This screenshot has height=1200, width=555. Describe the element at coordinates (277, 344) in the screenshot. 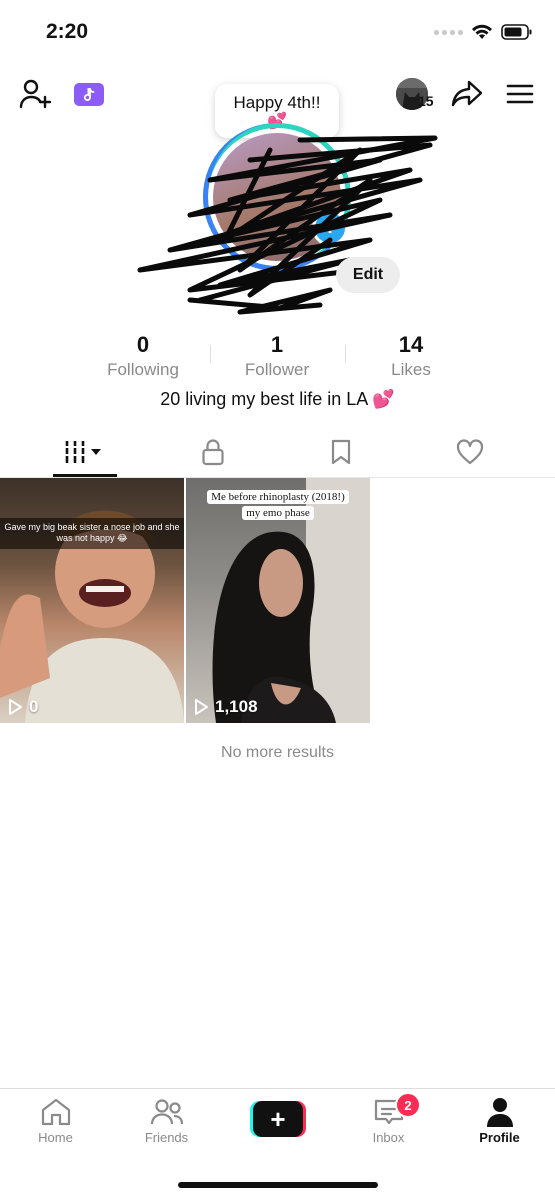

I see `followers-count: 1` at that location.